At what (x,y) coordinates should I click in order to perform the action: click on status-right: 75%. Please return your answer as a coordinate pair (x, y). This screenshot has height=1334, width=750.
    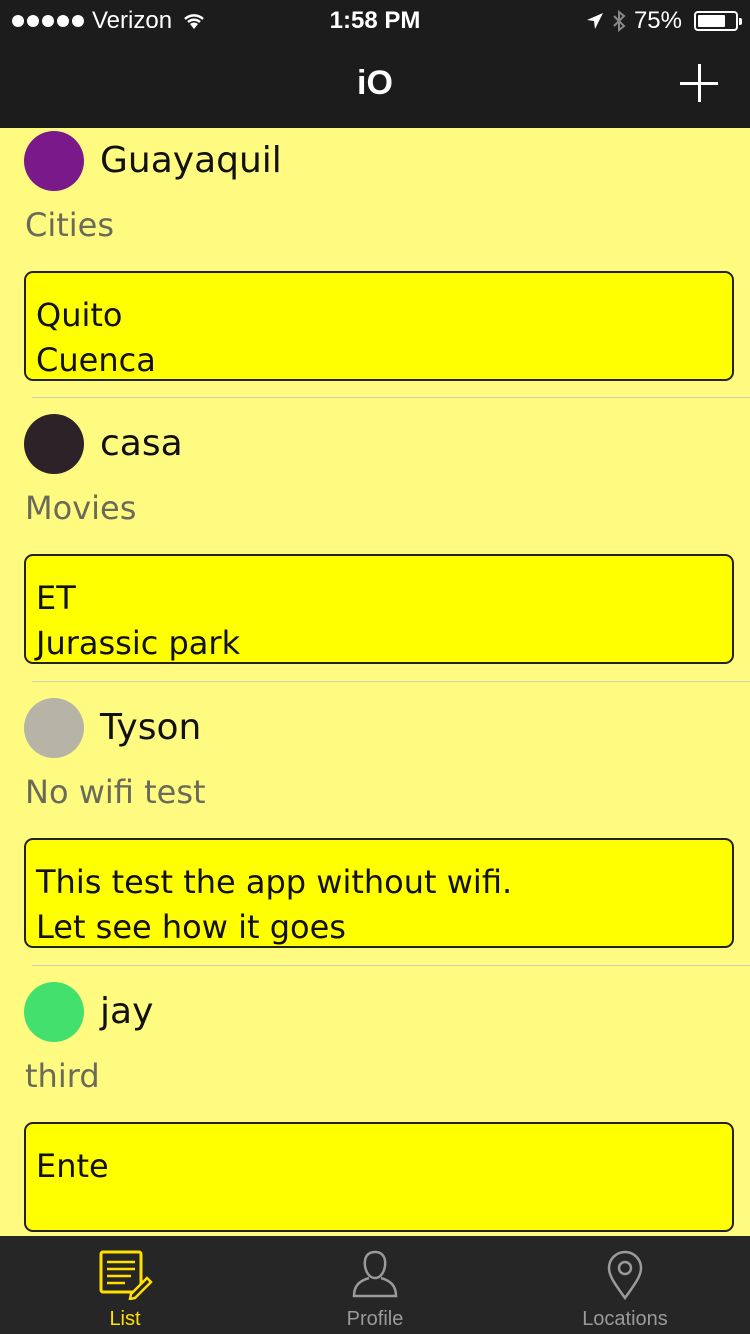
    Looking at the image, I should click on (664, 21).